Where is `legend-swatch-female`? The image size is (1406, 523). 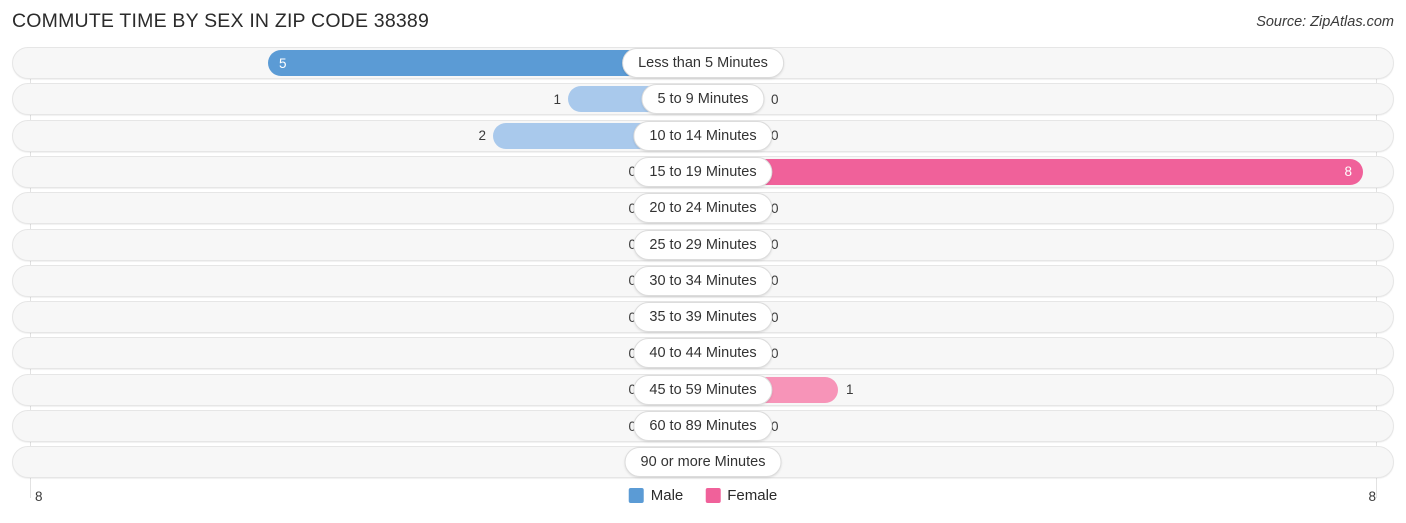 legend-swatch-female is located at coordinates (713, 495).